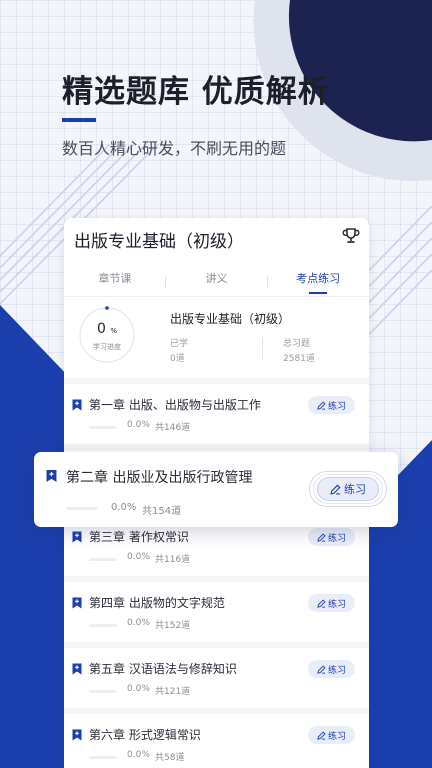  I want to click on stats-title: 出版专业基础（初级）, so click(230, 319).